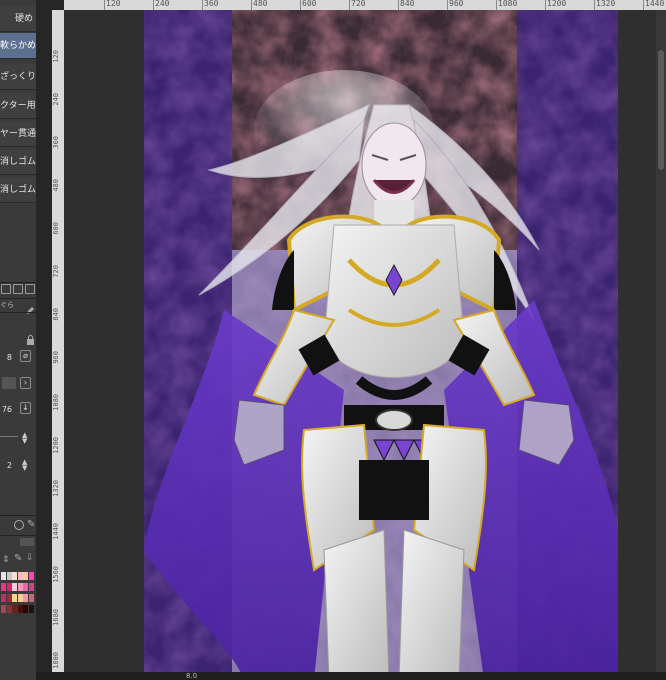 This screenshot has height=680, width=666. Describe the element at coordinates (18, 162) in the screenshot. I see `brush-item-eraser-1: 消しゴム` at that location.